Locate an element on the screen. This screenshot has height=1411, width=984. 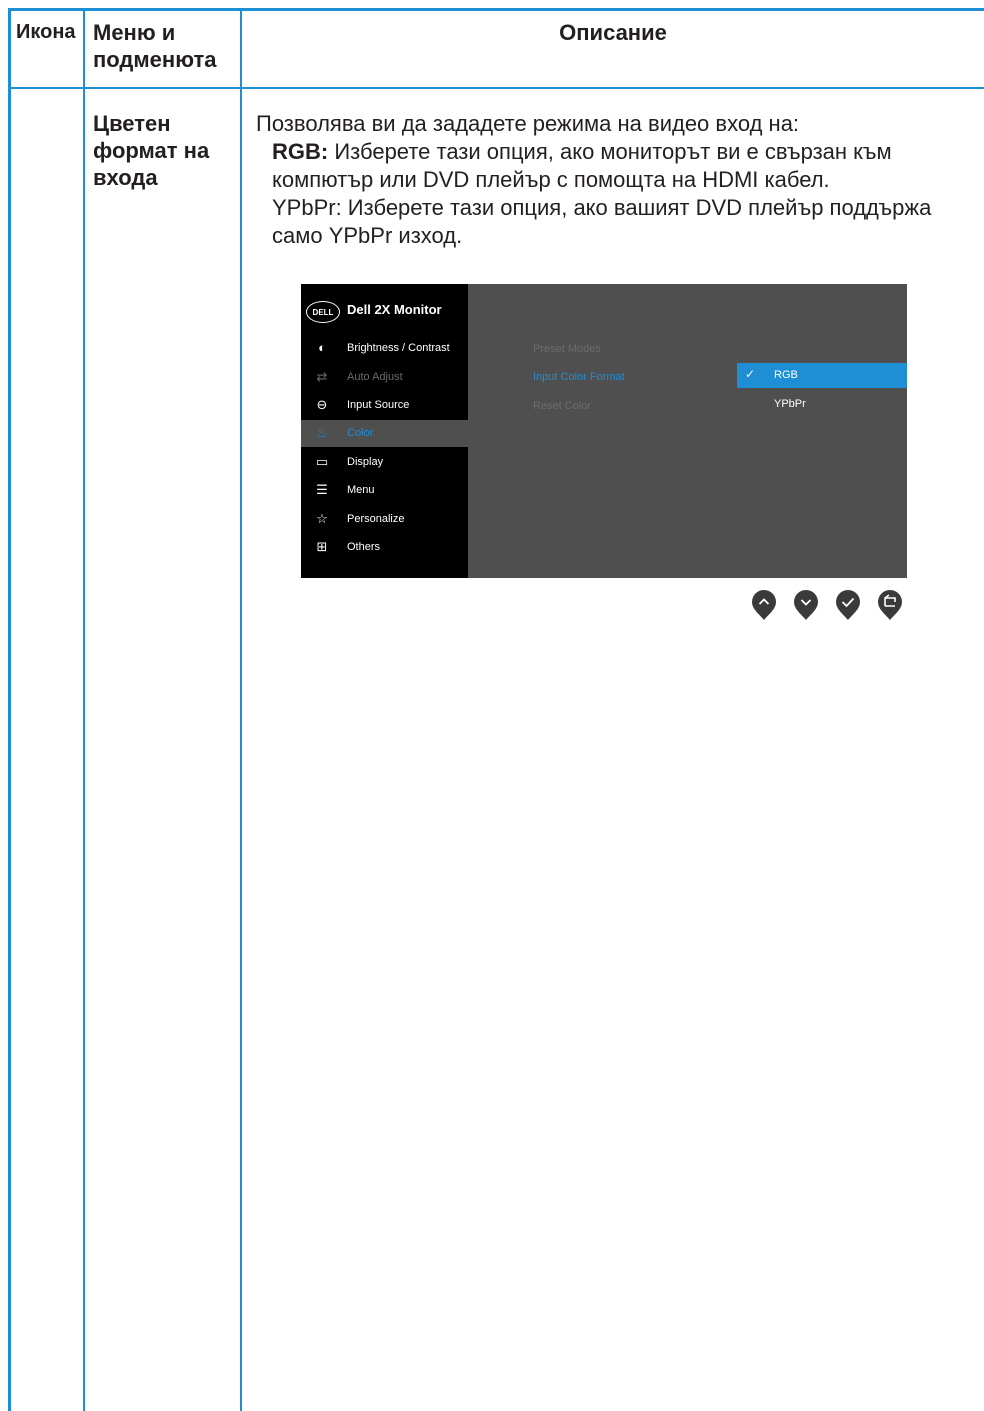
osd-item-brightness: ◐ Brightness / Contrast is located at coordinates (384, 348).